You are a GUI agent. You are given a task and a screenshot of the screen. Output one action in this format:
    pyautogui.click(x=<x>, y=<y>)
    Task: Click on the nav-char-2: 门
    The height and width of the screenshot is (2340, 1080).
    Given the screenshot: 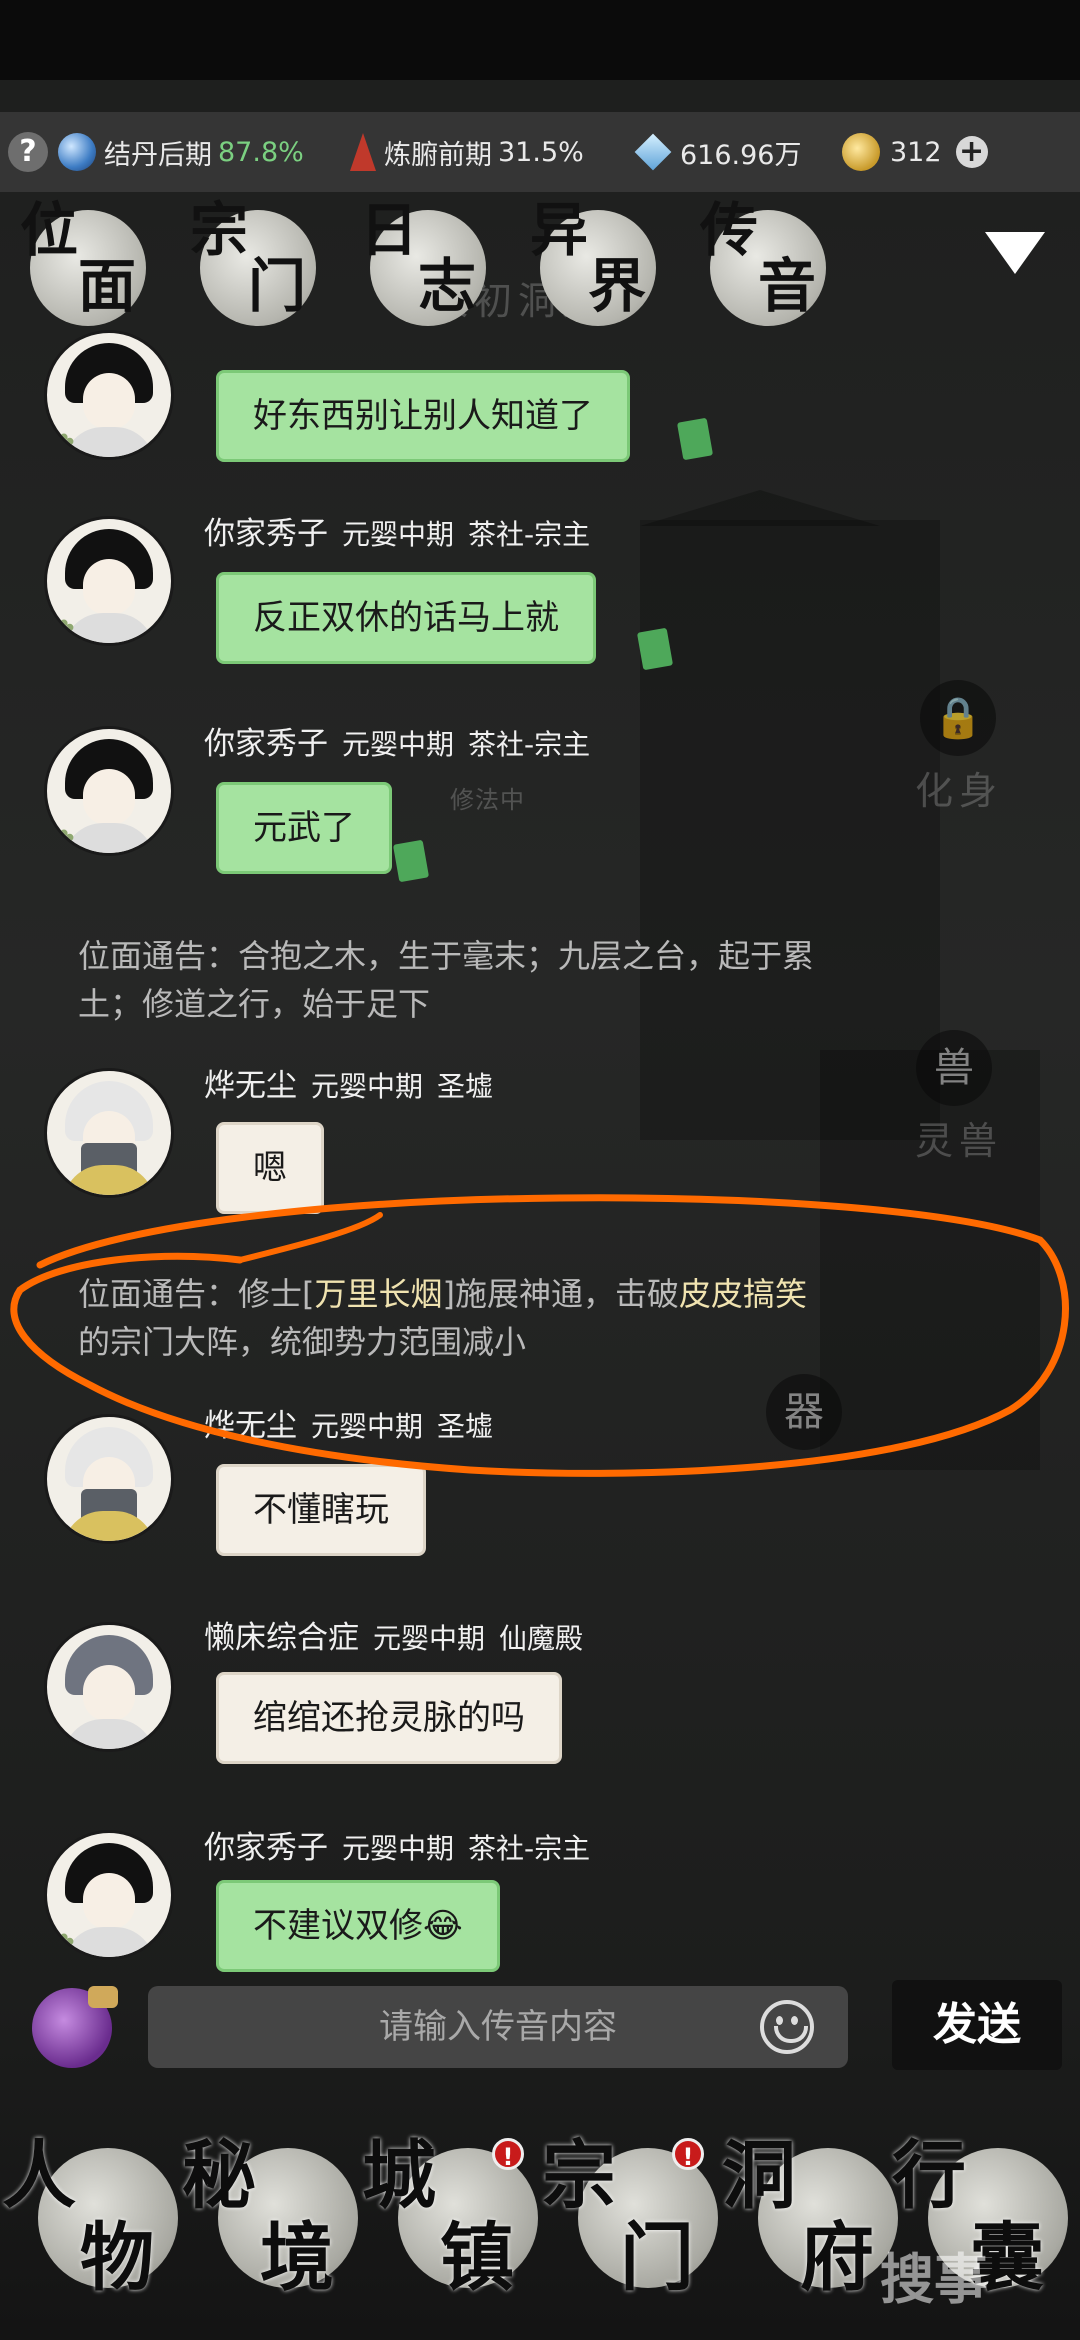 What is the action you would take?
    pyautogui.click(x=277, y=286)
    